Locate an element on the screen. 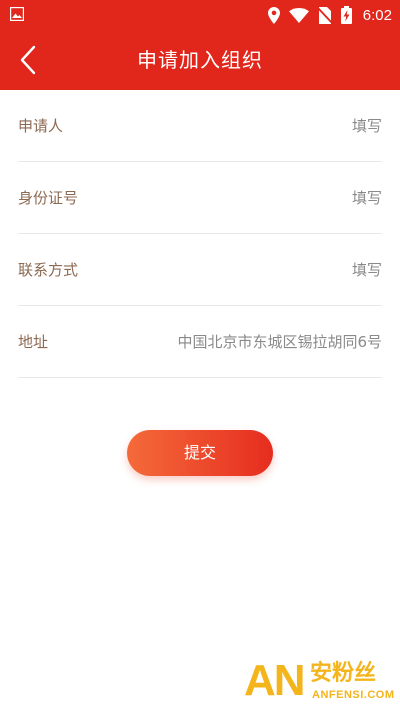 This screenshot has height=711, width=400. applicant-input: 填写 is located at coordinates (367, 125).